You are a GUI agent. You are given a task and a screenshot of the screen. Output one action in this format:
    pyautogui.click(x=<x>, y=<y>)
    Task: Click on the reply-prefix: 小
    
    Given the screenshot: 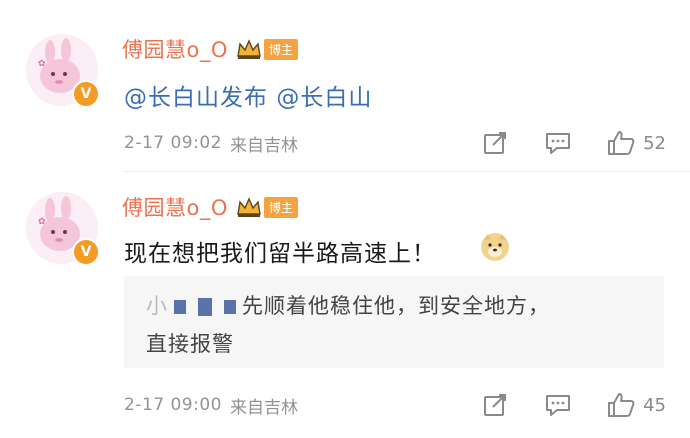 What is the action you would take?
    pyautogui.click(x=157, y=306)
    